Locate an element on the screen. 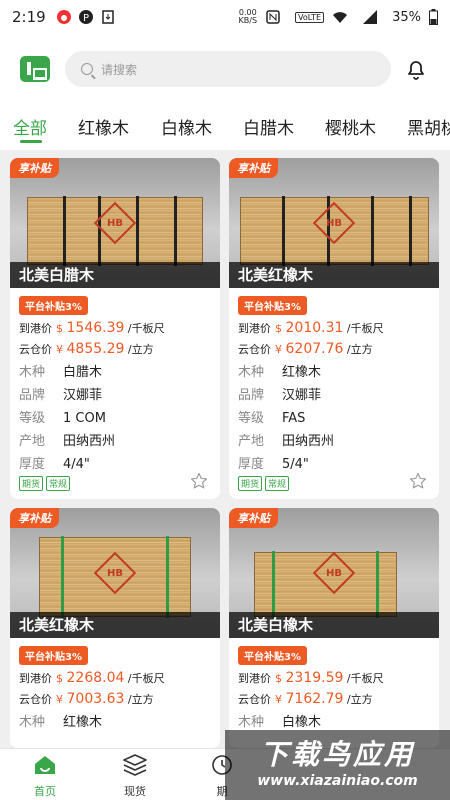  network-speed-unit: KB/S is located at coordinates (248, 20).